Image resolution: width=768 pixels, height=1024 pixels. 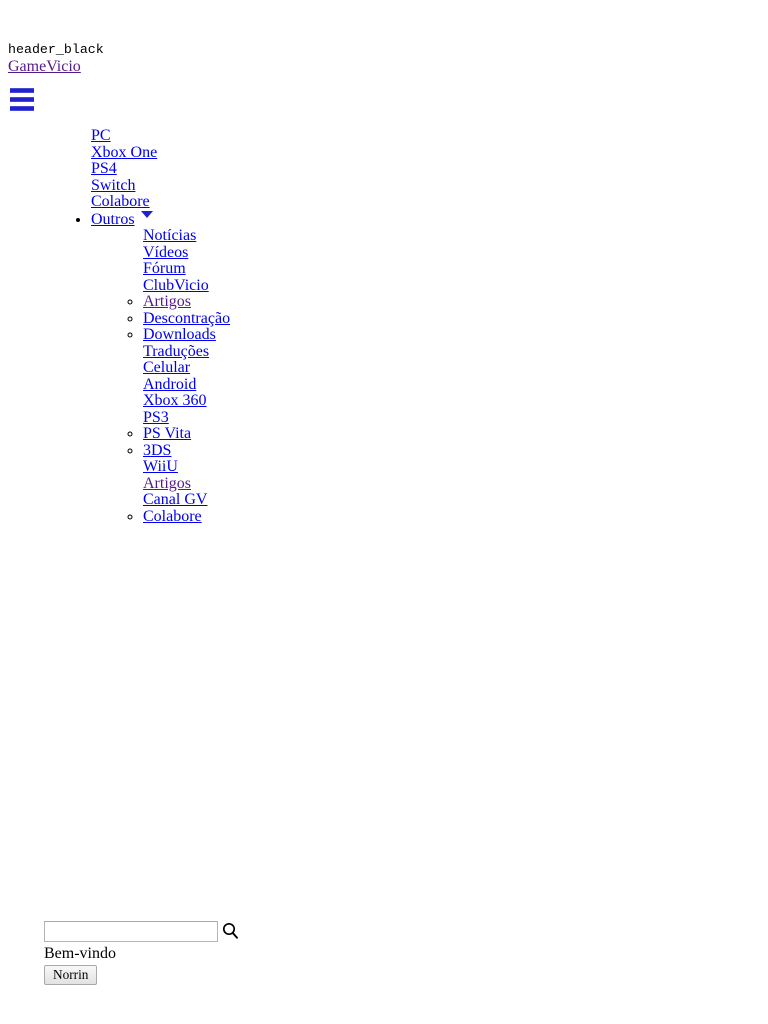 What do you see at coordinates (451, 467) in the screenshot?
I see `submenu-item-wiiu: WiiU` at bounding box center [451, 467].